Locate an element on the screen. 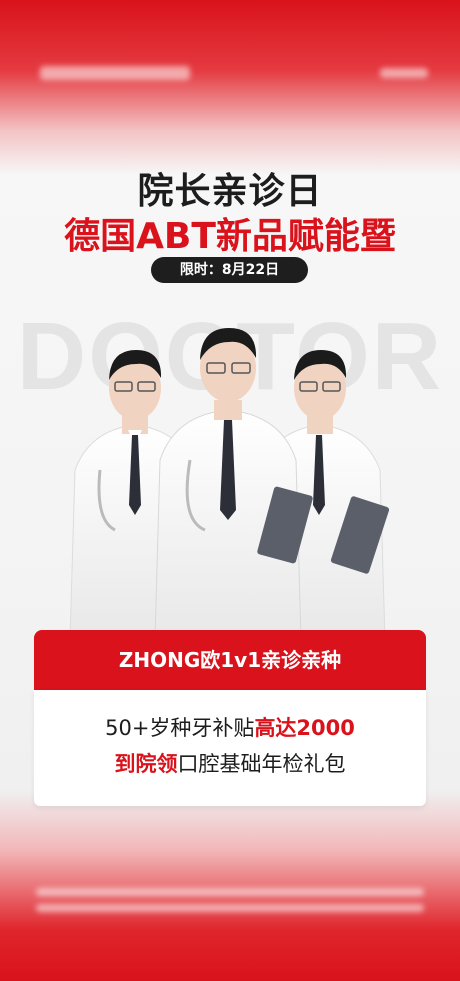 This screenshot has height=981, width=460. offer-line-1: 50+岁种牙补贴高达2000 is located at coordinates (230, 727).